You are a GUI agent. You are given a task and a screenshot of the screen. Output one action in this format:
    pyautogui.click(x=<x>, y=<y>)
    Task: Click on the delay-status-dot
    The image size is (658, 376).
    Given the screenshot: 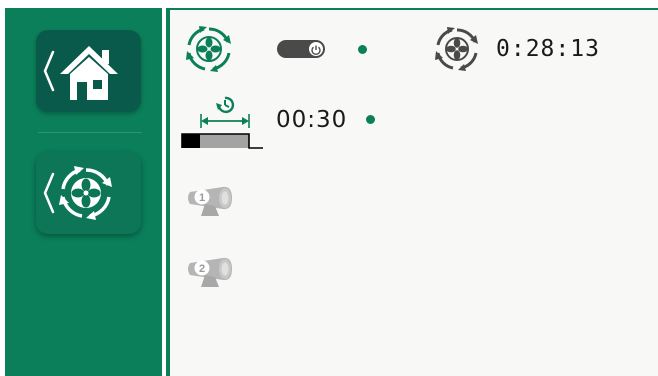 What is the action you would take?
    pyautogui.click(x=370, y=119)
    